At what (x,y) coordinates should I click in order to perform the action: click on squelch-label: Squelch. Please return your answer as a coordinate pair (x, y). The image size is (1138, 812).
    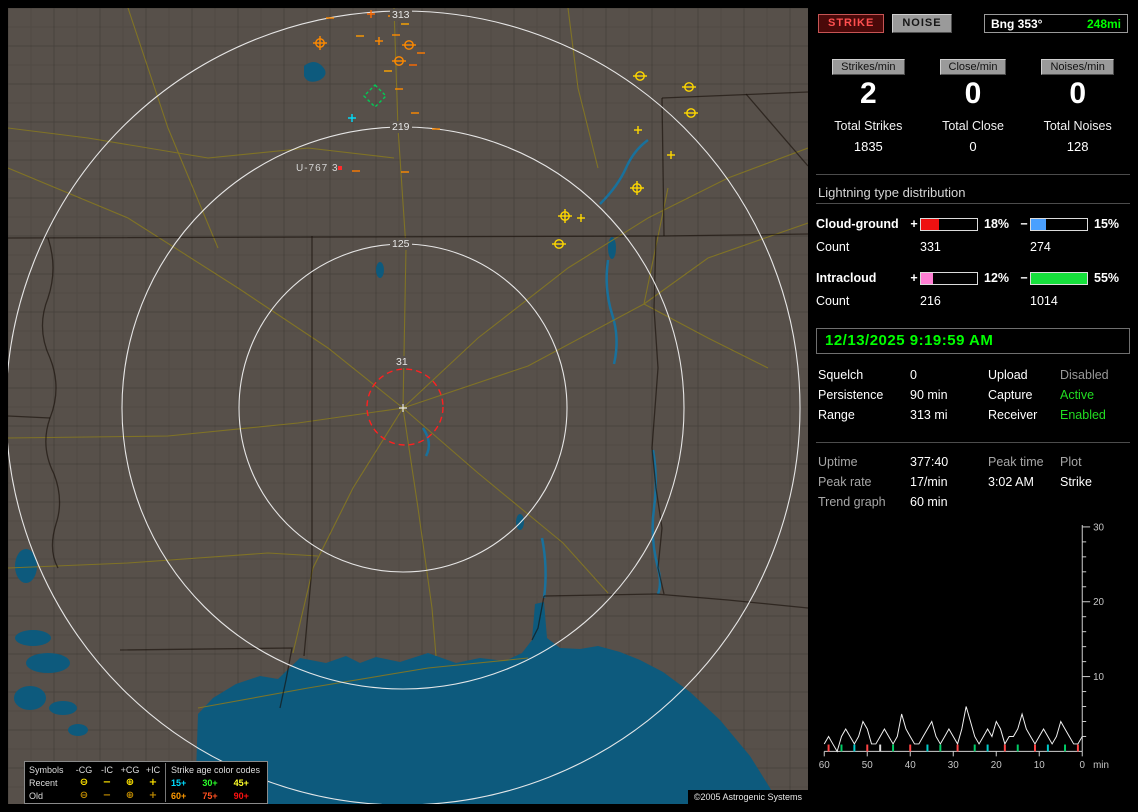
    Looking at the image, I should click on (841, 375).